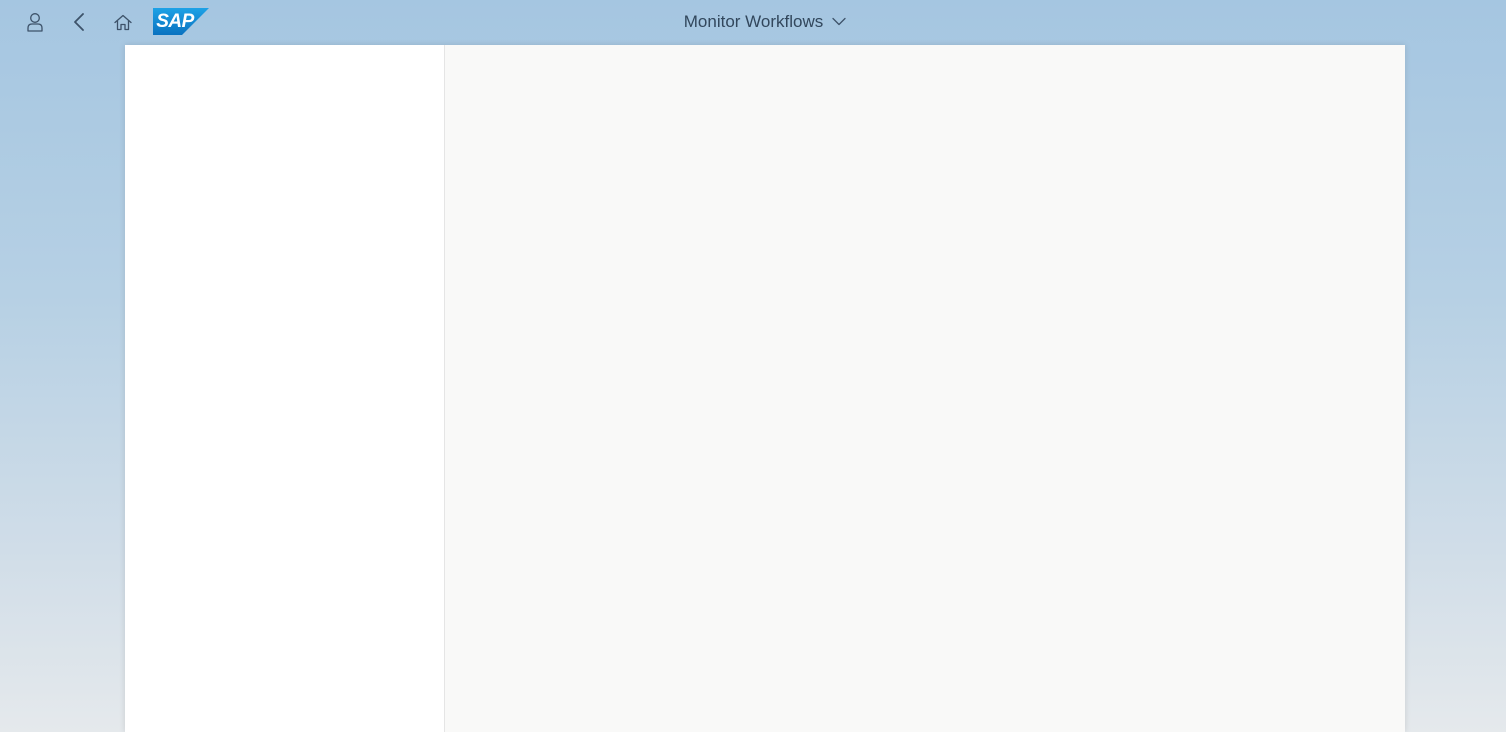 This screenshot has width=1506, height=732. I want to click on app-title-menu-button: Monitor Workflows, so click(765, 22).